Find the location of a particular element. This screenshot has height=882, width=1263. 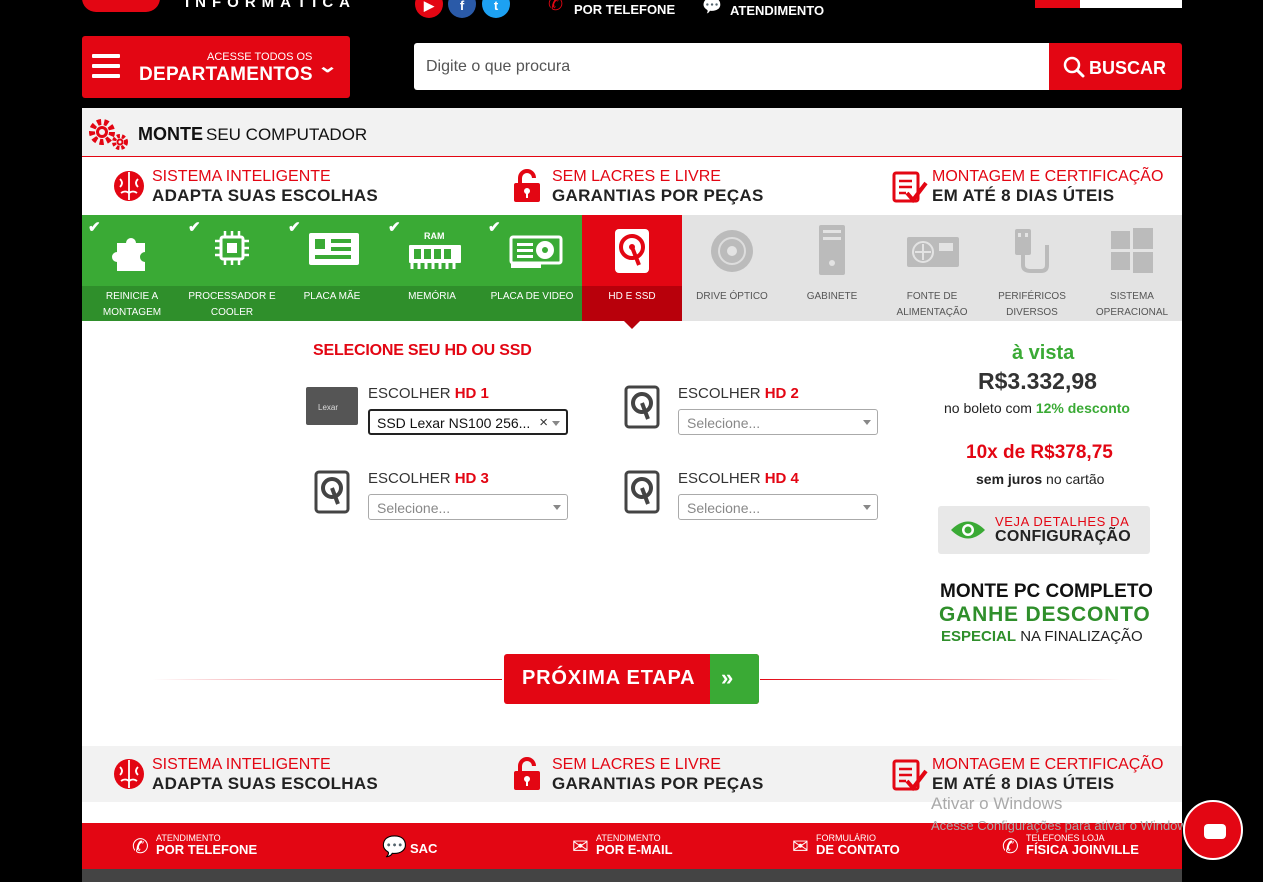

step-gabinete: GABINETE is located at coordinates (832, 268).